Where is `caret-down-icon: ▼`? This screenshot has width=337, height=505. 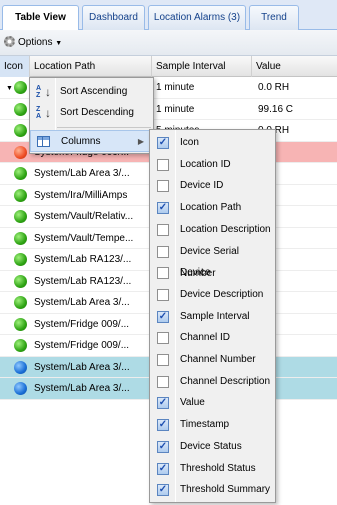 caret-down-icon: ▼ is located at coordinates (59, 43).